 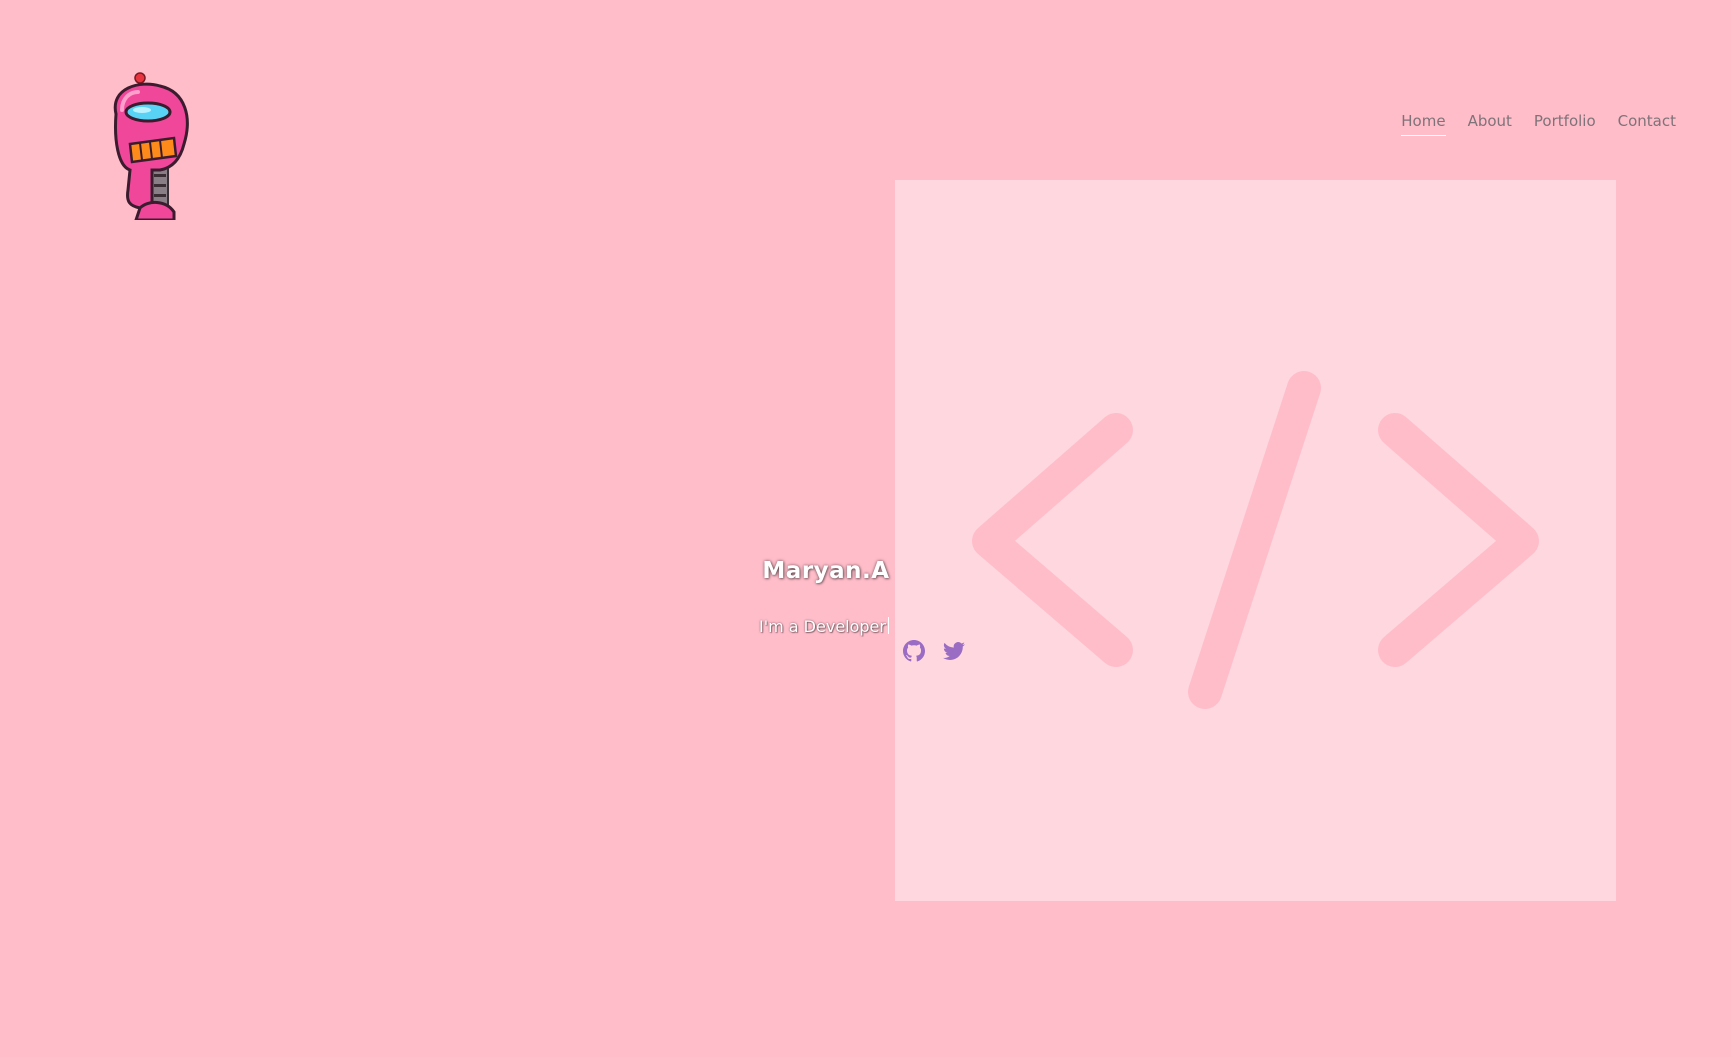 I want to click on code-brackets-icon, so click(x=1255, y=540).